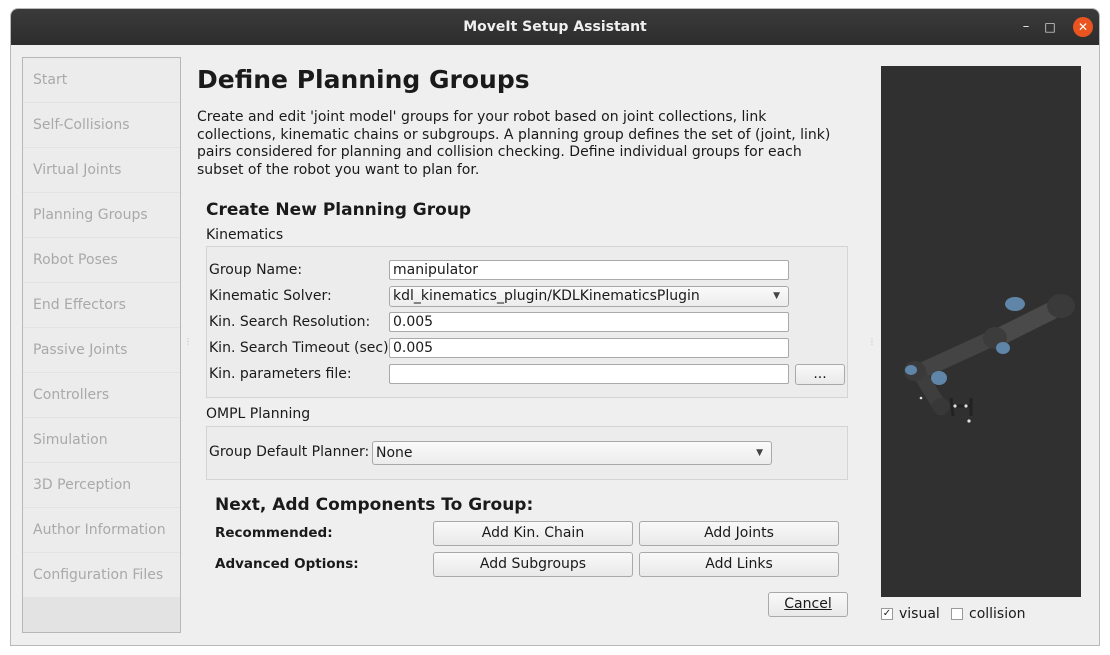 The height and width of the screenshot is (655, 1110). Describe the element at coordinates (287, 564) in the screenshot. I see `advanced-options-label: Advanced Options:` at that location.